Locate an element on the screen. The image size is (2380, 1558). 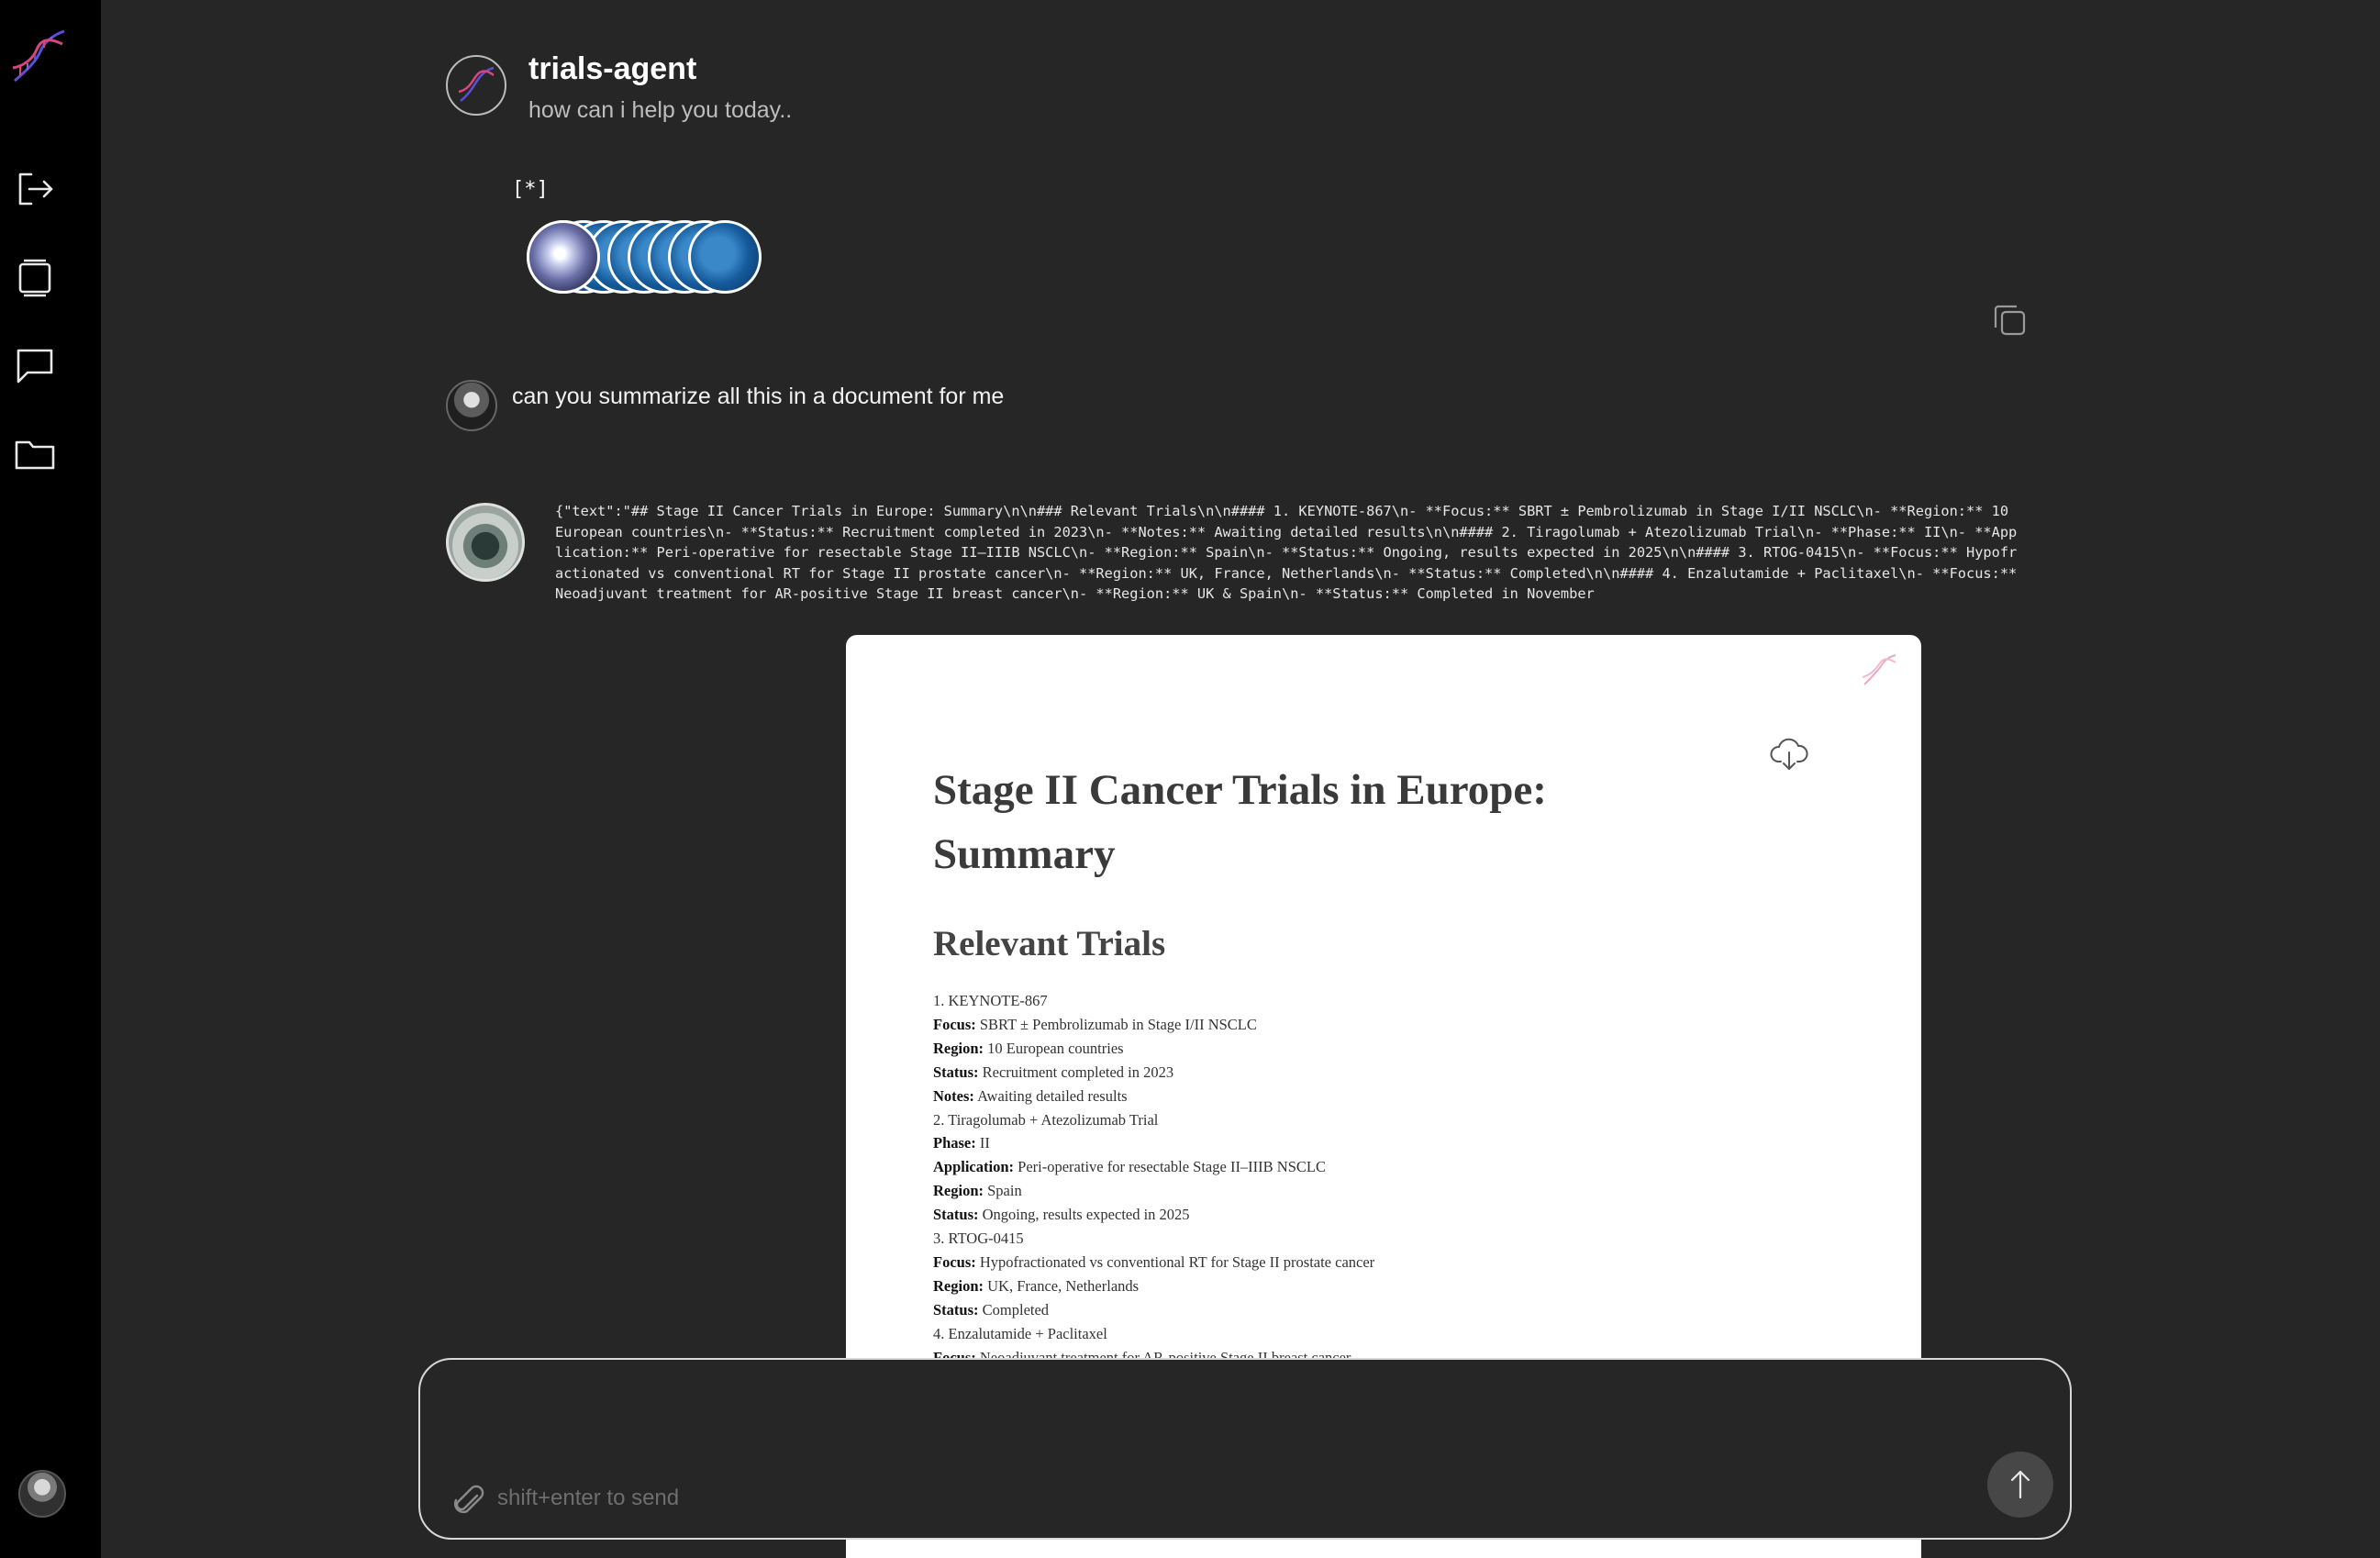
trial-field: Phase: II is located at coordinates (1153, 1143).